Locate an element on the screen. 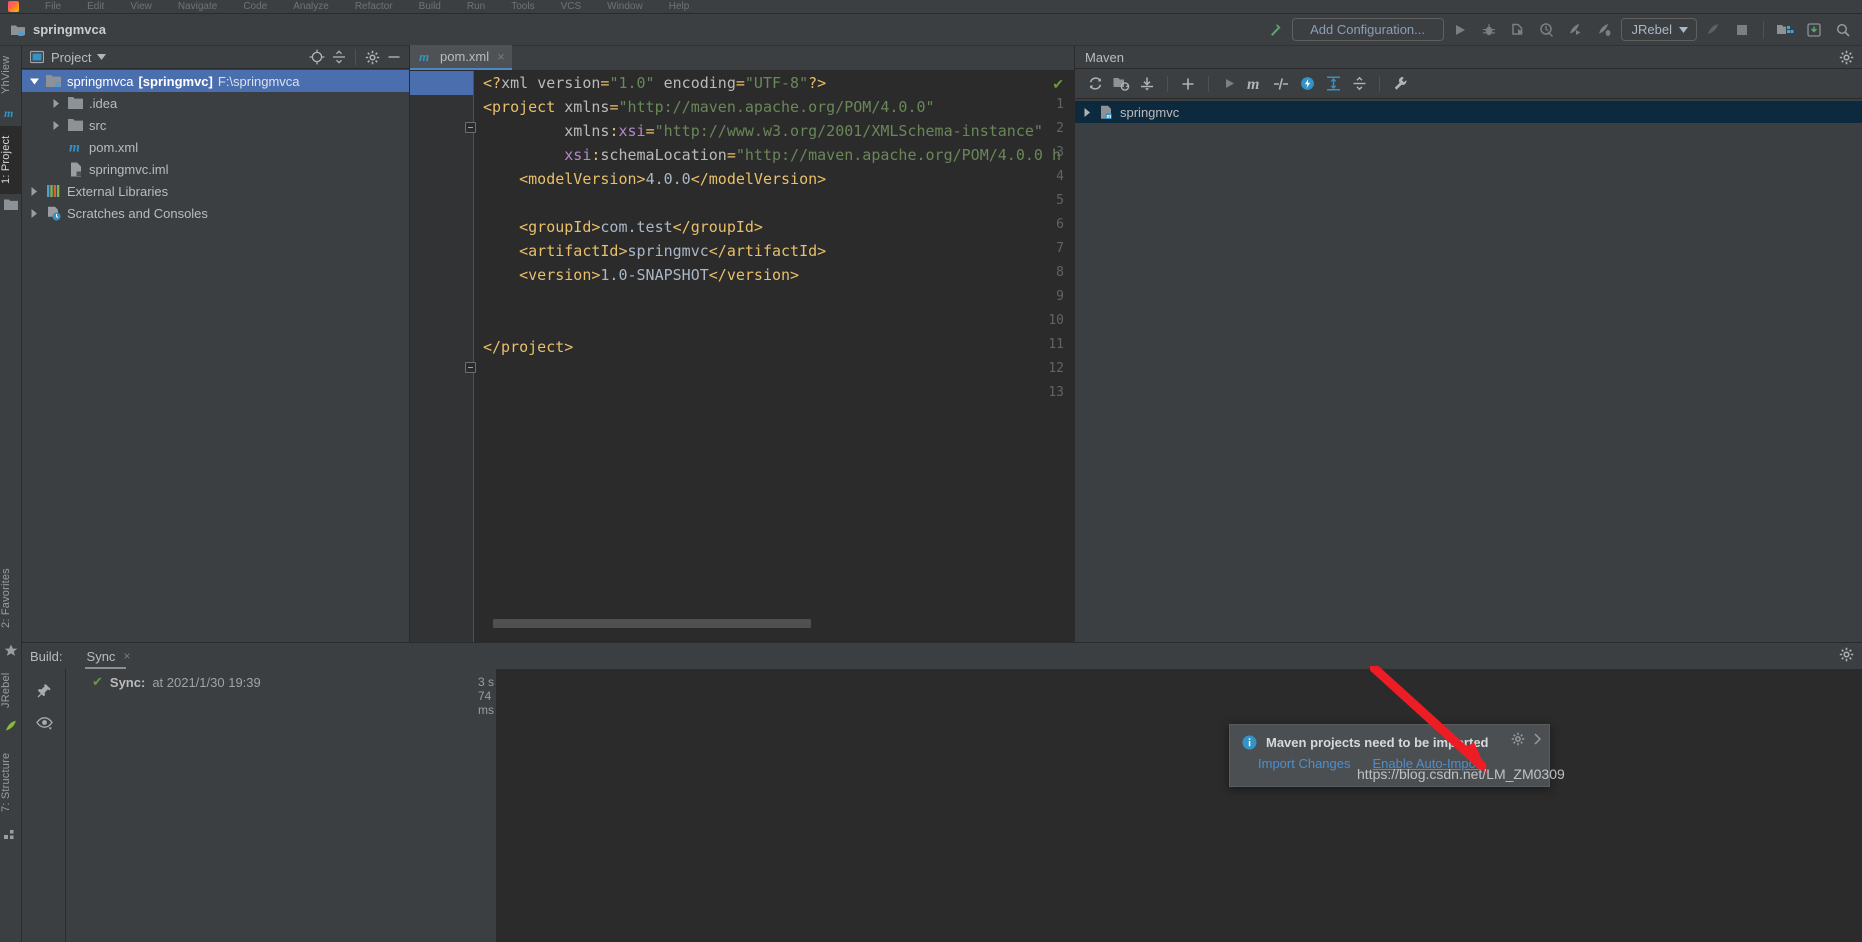 This screenshot has height=942, width=1862. stop-square-icon is located at coordinates (1742, 30).